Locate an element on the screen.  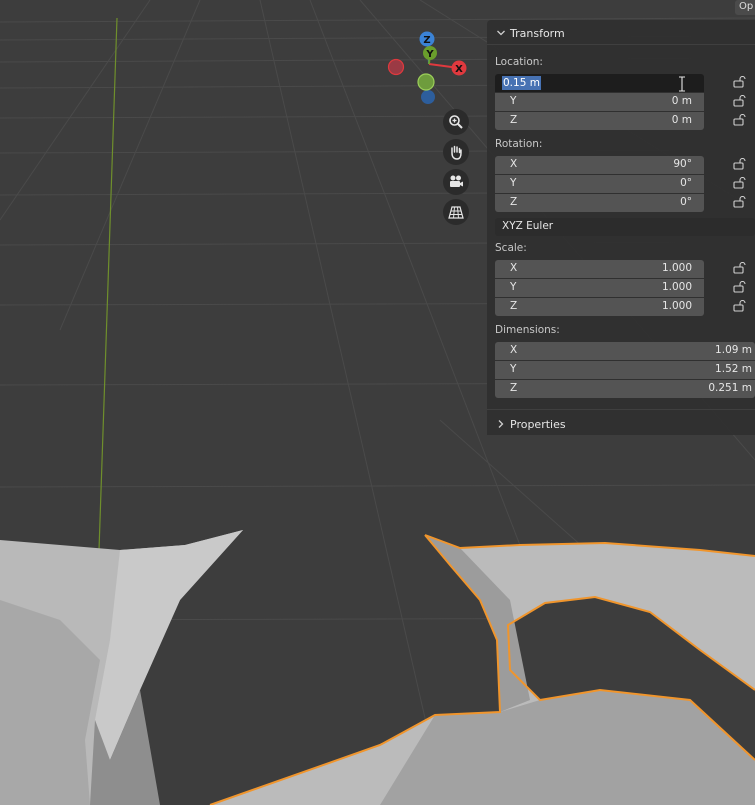
ortho-toggle-button is located at coordinates (456, 212).